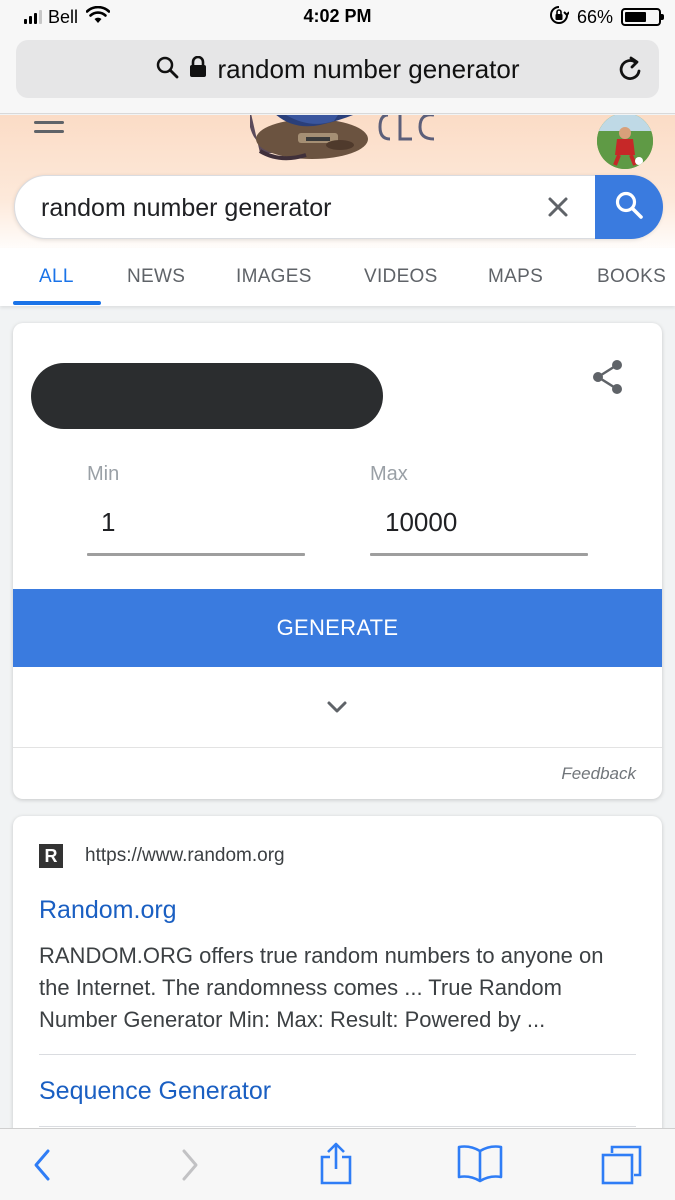  What do you see at coordinates (156, 277) in the screenshot?
I see `tab-news: NEWS` at bounding box center [156, 277].